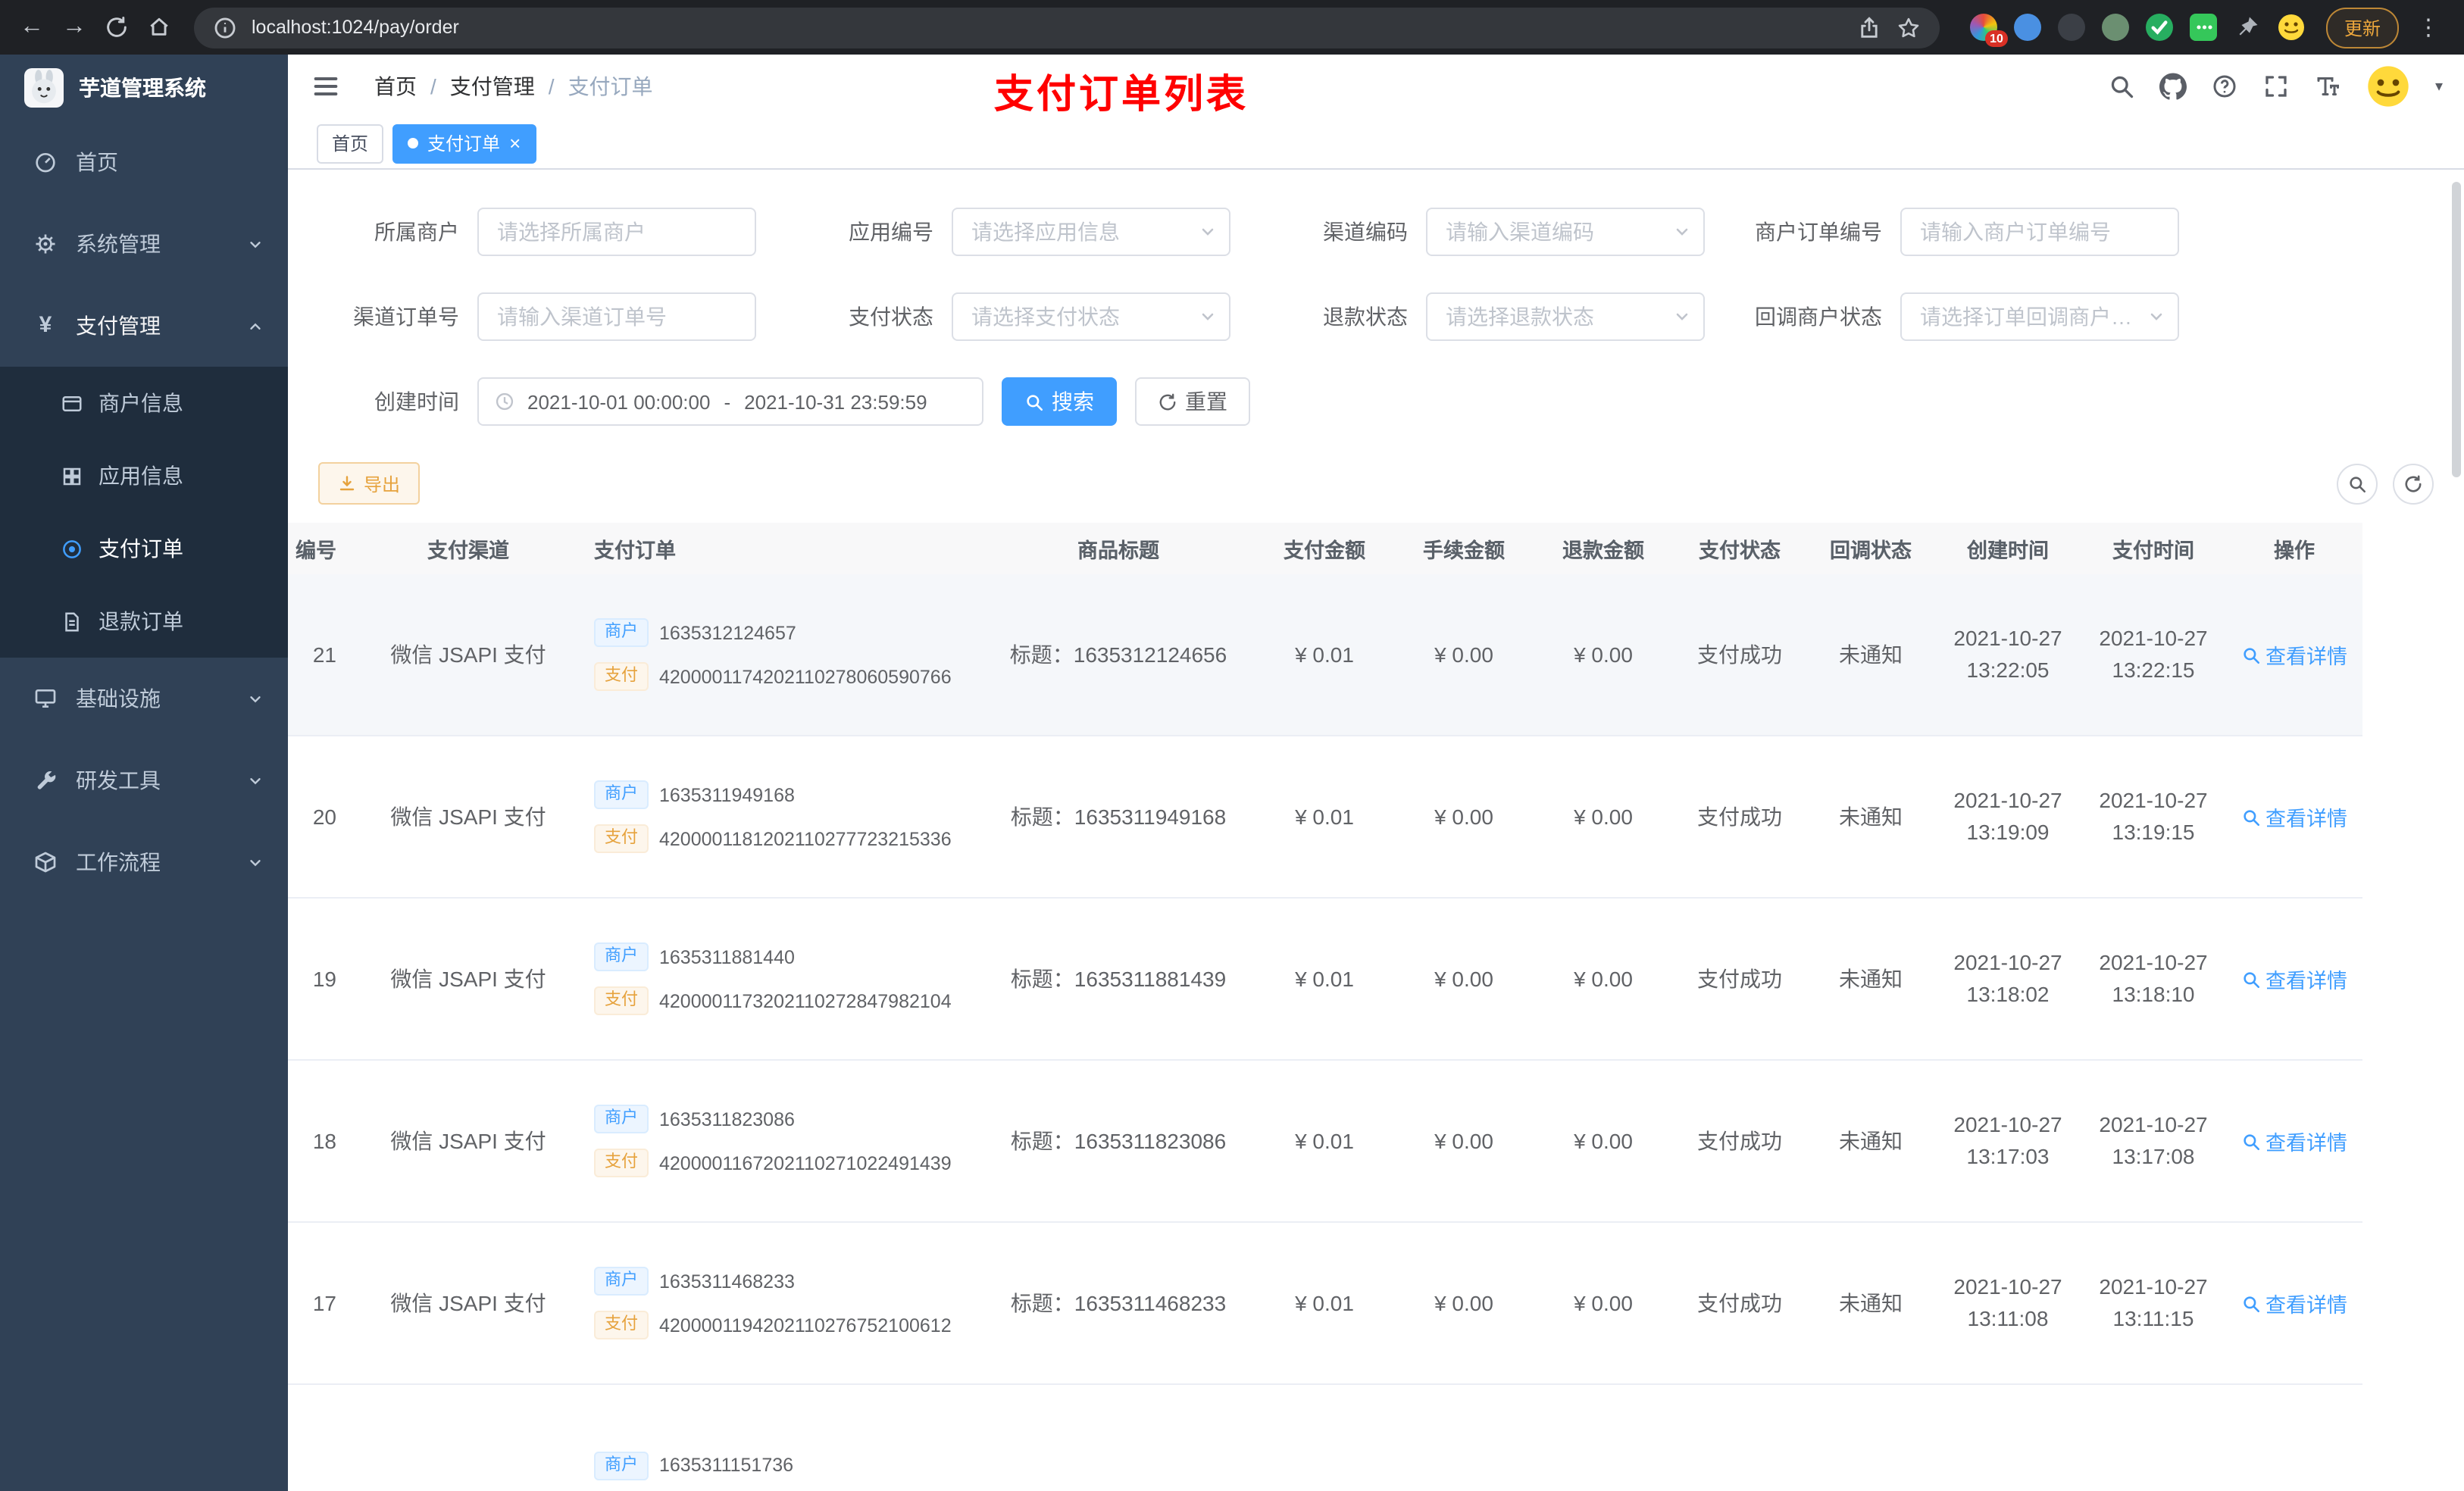 This screenshot has height=1491, width=2464. Describe the element at coordinates (144, 862) in the screenshot. I see `sidebar-item-workflow: 工作流程` at that location.